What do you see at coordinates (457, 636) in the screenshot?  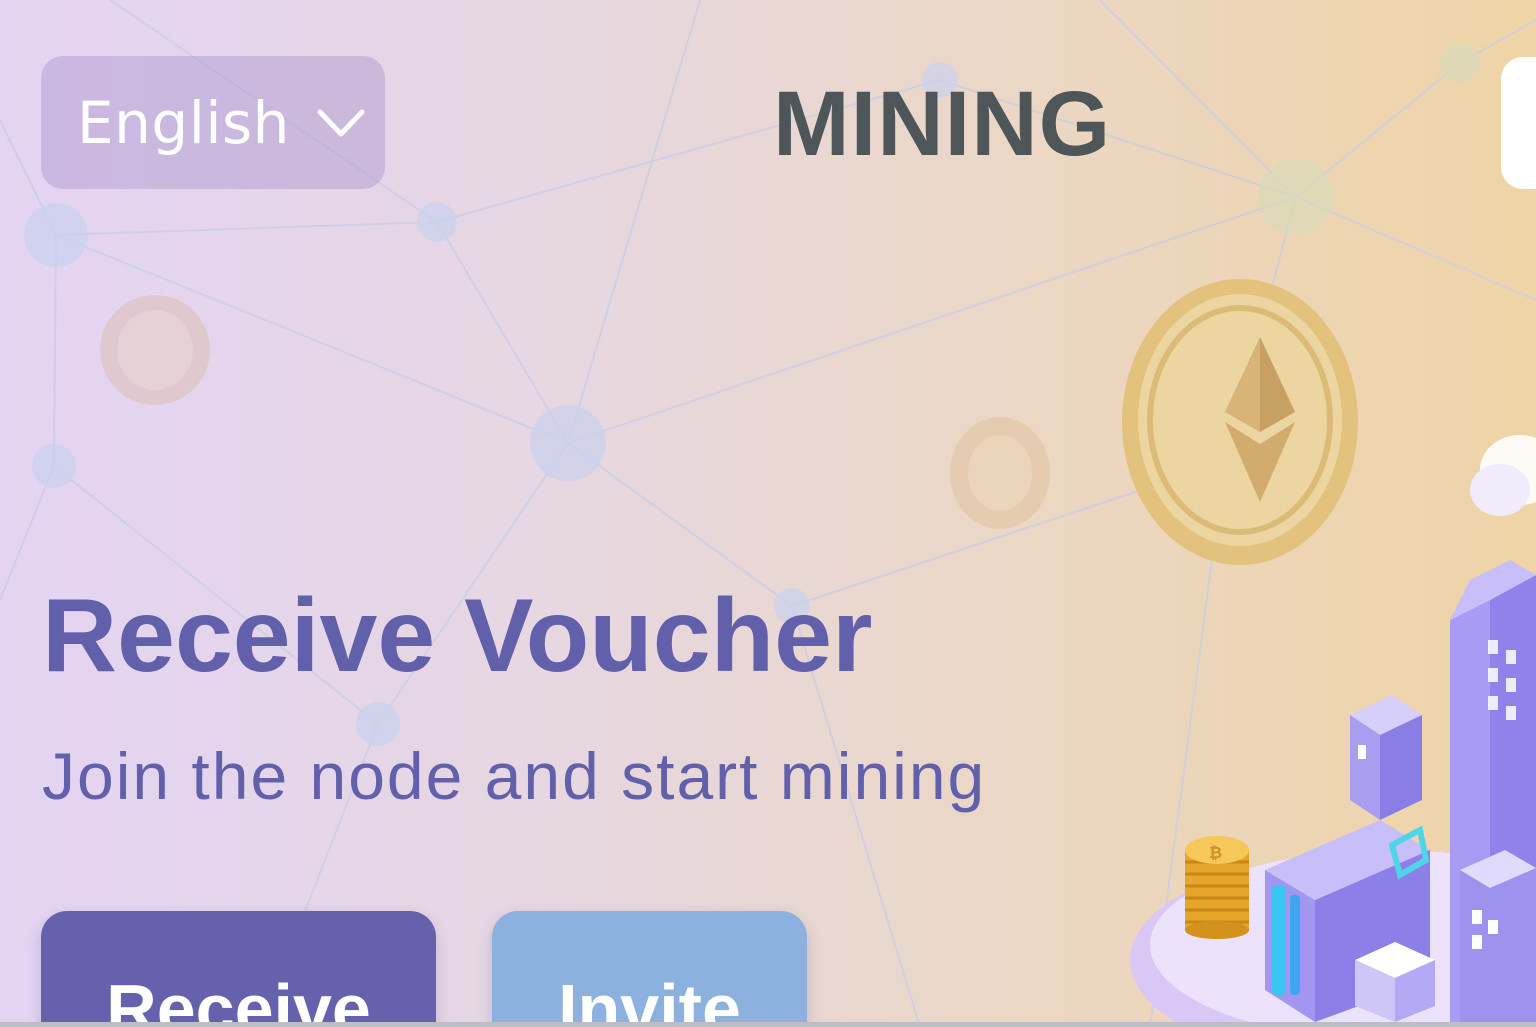 I see `hero-headline: Receive Voucher` at bounding box center [457, 636].